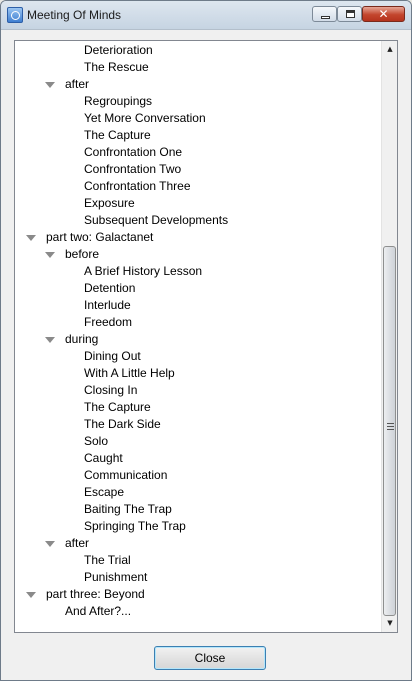 This screenshot has width=412, height=681. Describe the element at coordinates (198, 458) in the screenshot. I see `tree-item: Caught` at that location.